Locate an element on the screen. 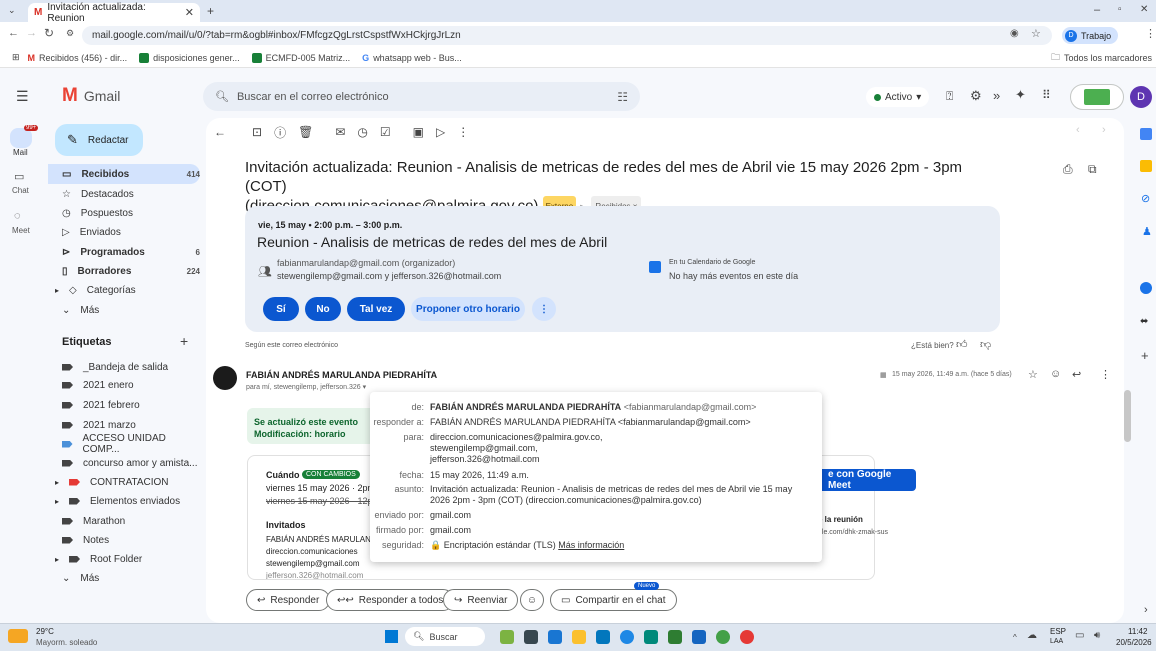 This screenshot has height=651, width=1156. label-contratacion: ▸ CONTRATACION is located at coordinates (124, 482).